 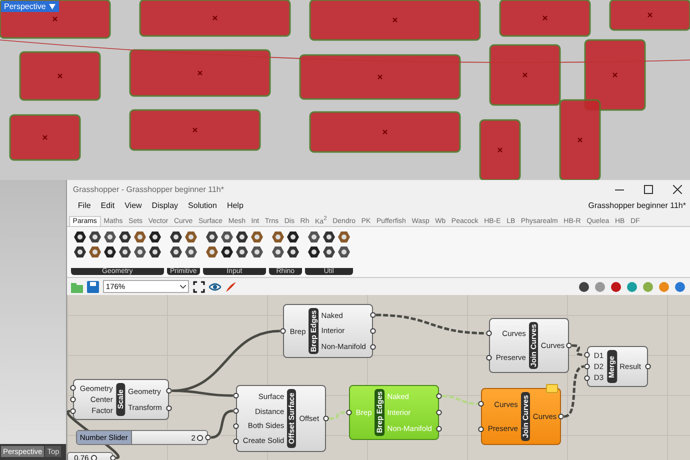 I want to click on menu-item: Edit, so click(x=108, y=205).